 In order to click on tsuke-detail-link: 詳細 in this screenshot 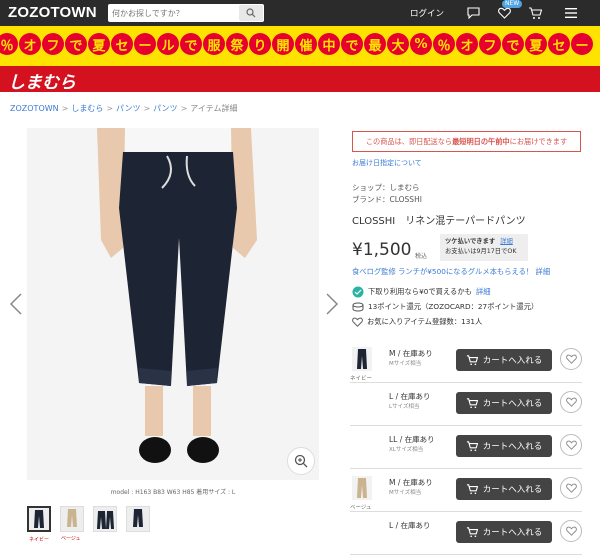, I will do `click(506, 241)`.